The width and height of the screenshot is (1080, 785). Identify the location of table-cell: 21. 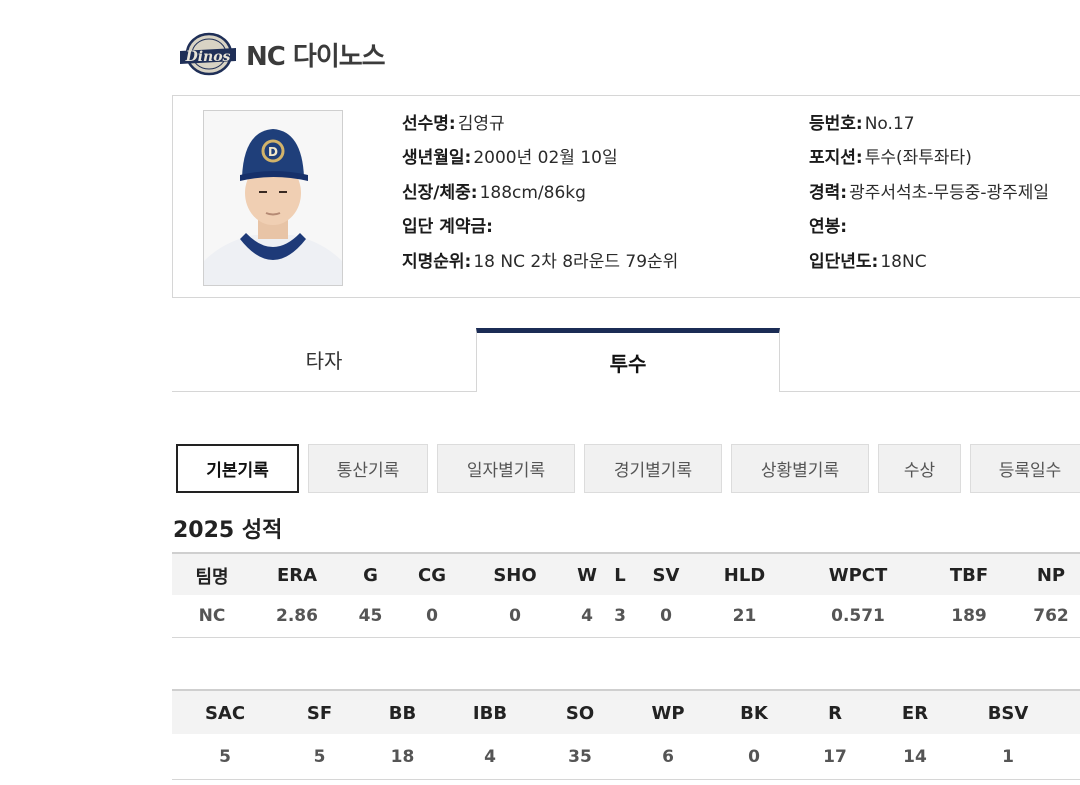
(744, 616).